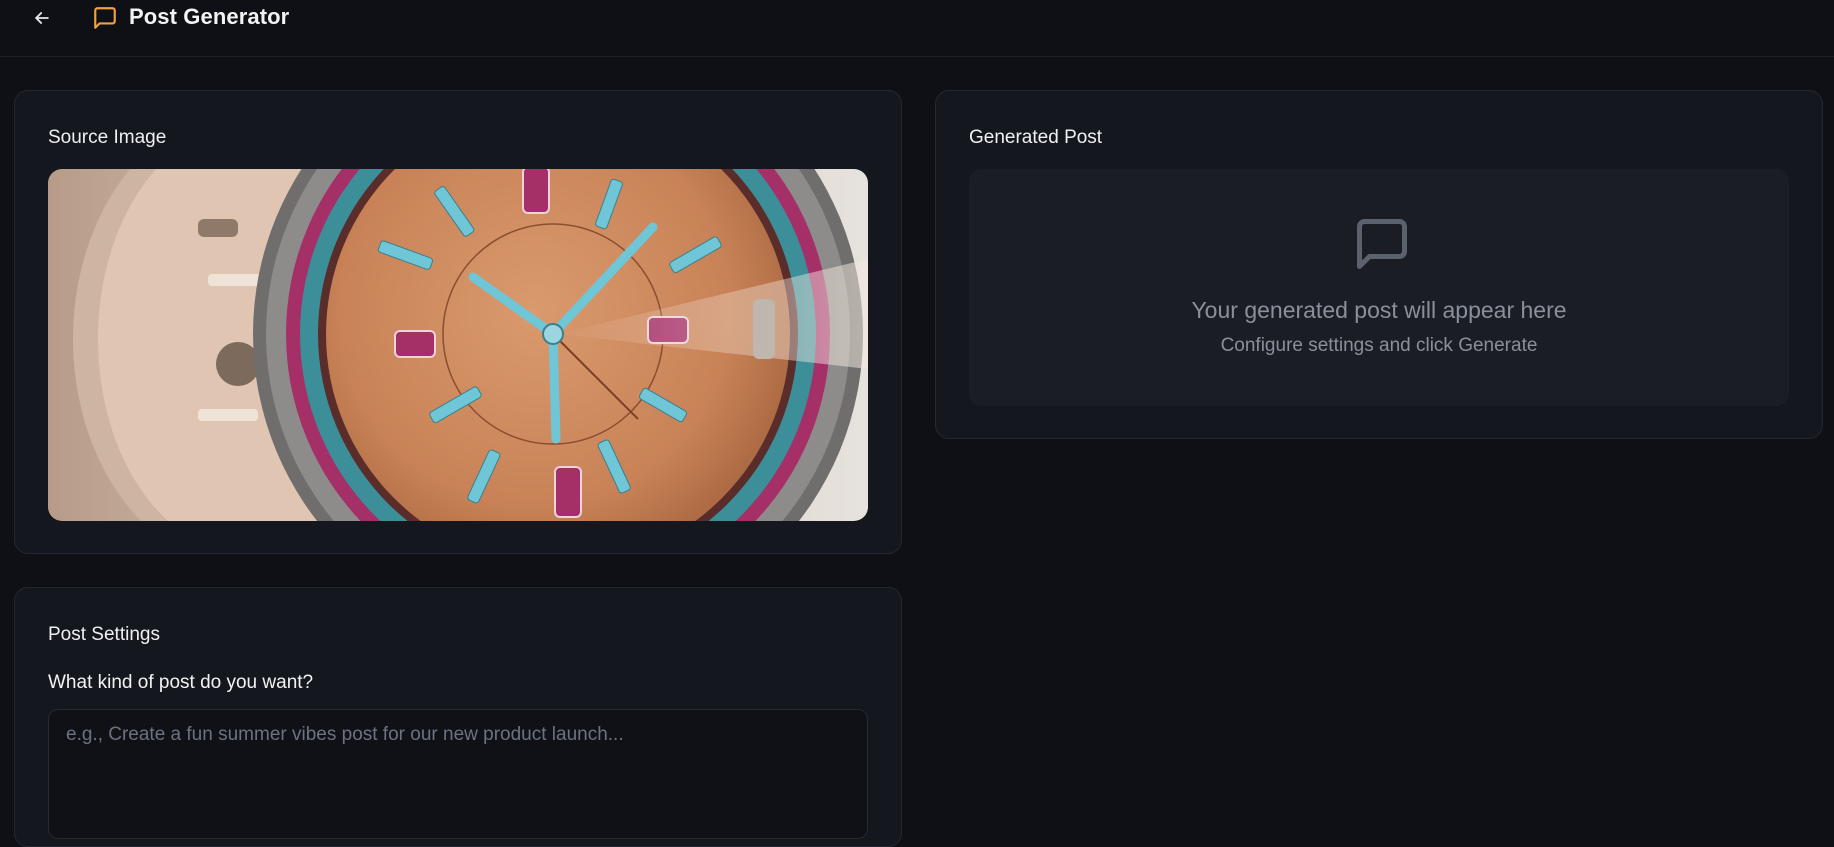  Describe the element at coordinates (458, 774) in the screenshot. I see `prompt-input` at that location.